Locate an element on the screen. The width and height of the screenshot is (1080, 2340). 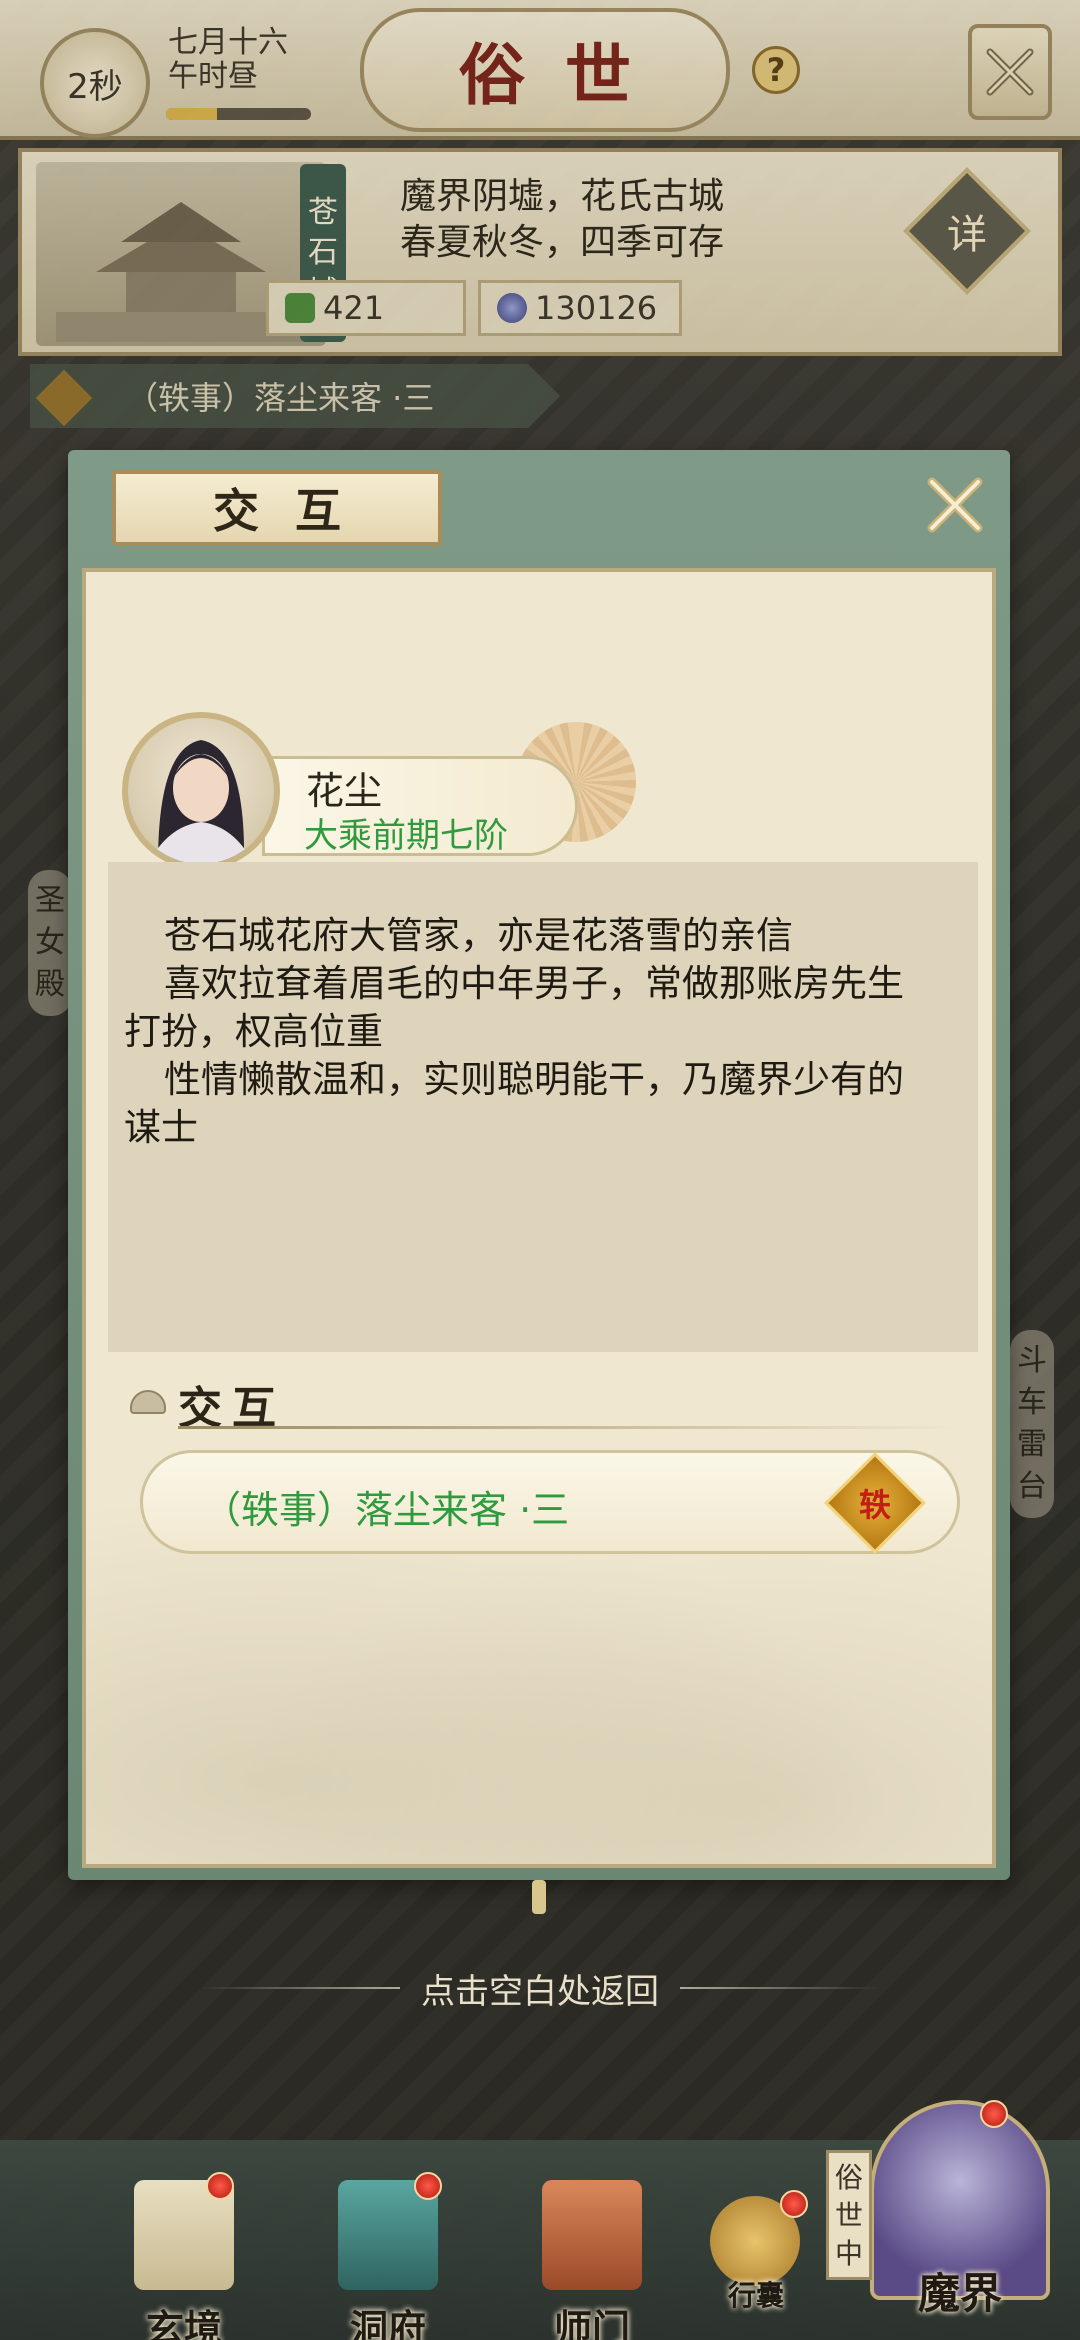
location-name-char: 苍 is located at coordinates (323, 212).